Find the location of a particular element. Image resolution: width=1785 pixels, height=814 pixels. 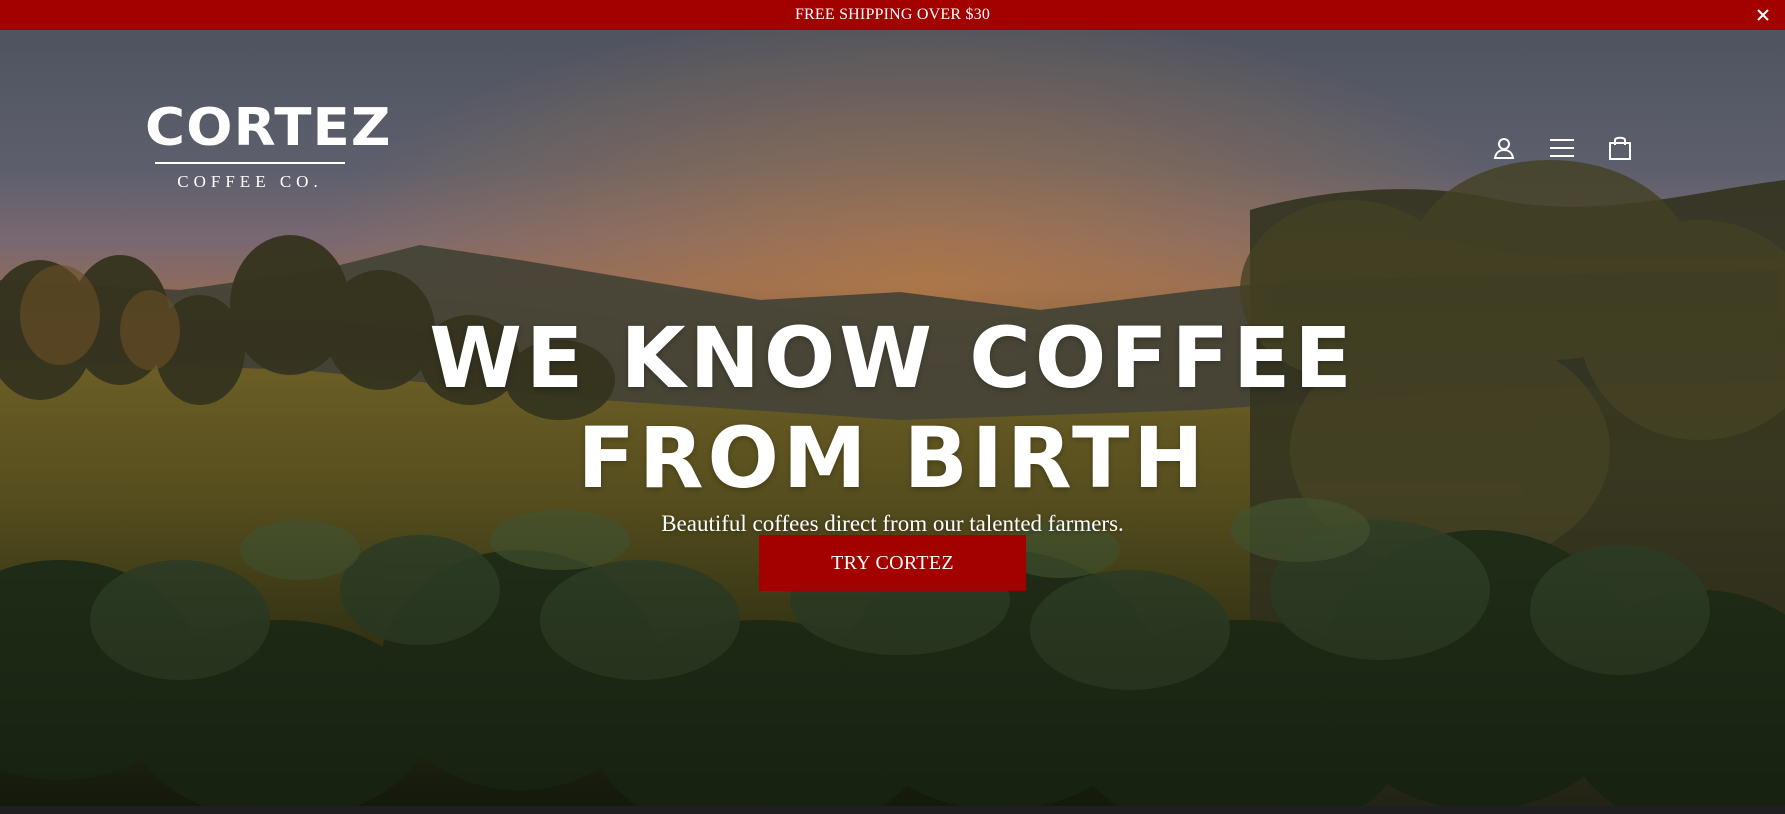

page-bottom-strip is located at coordinates (892, 810).